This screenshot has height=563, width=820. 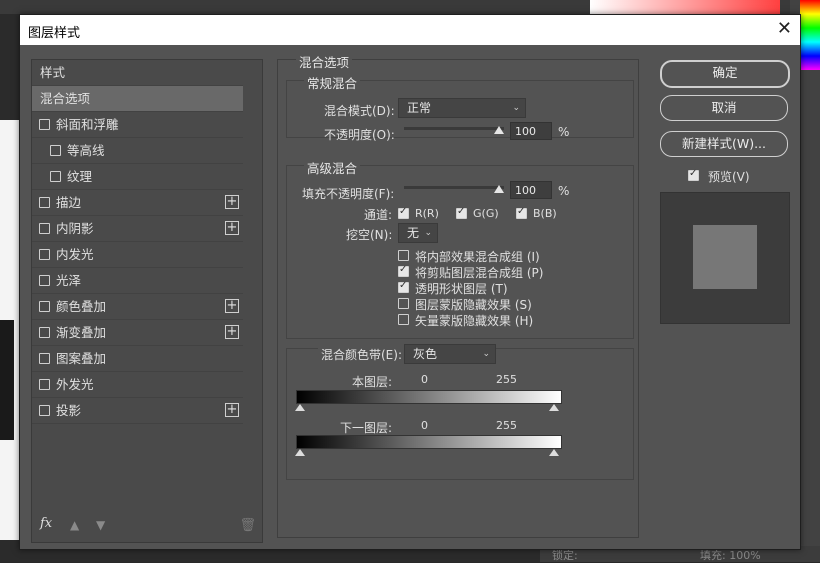 What do you see at coordinates (724, 108) in the screenshot?
I see `cancel-button: 取消` at bounding box center [724, 108].